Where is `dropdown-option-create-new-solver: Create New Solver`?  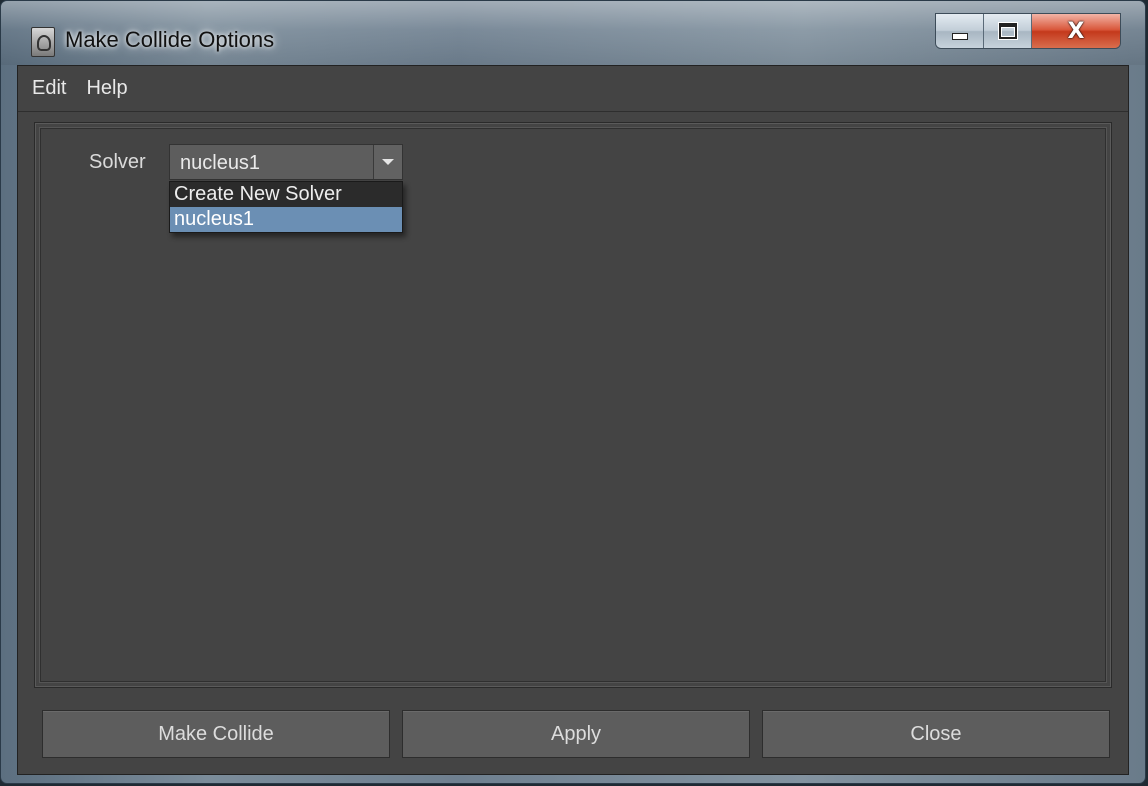 dropdown-option-create-new-solver: Create New Solver is located at coordinates (286, 194).